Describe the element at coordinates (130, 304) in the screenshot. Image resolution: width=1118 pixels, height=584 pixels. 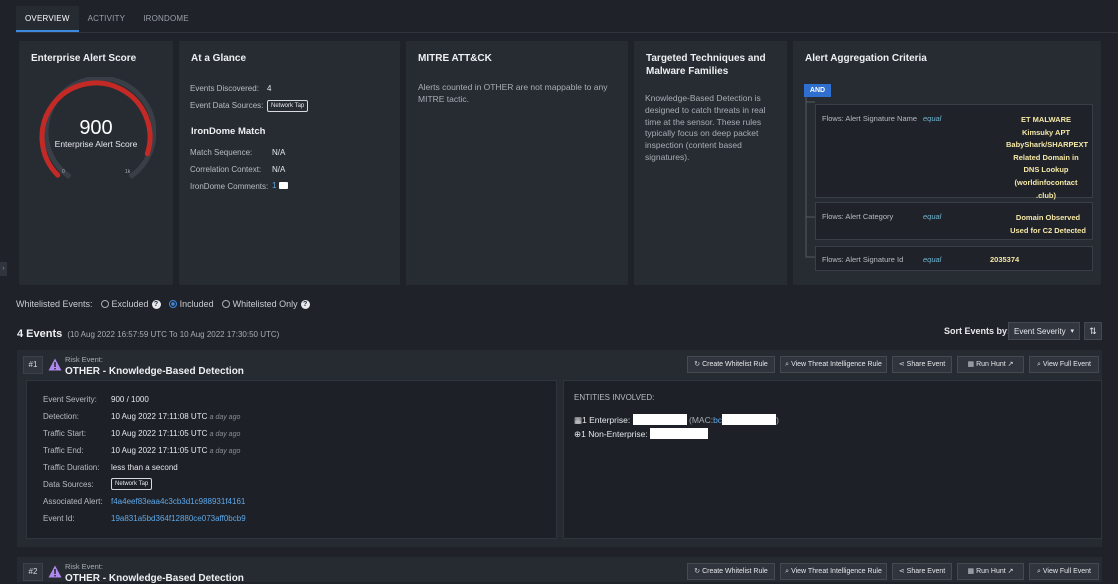
I see `radio-excluded-label: Excluded` at that location.